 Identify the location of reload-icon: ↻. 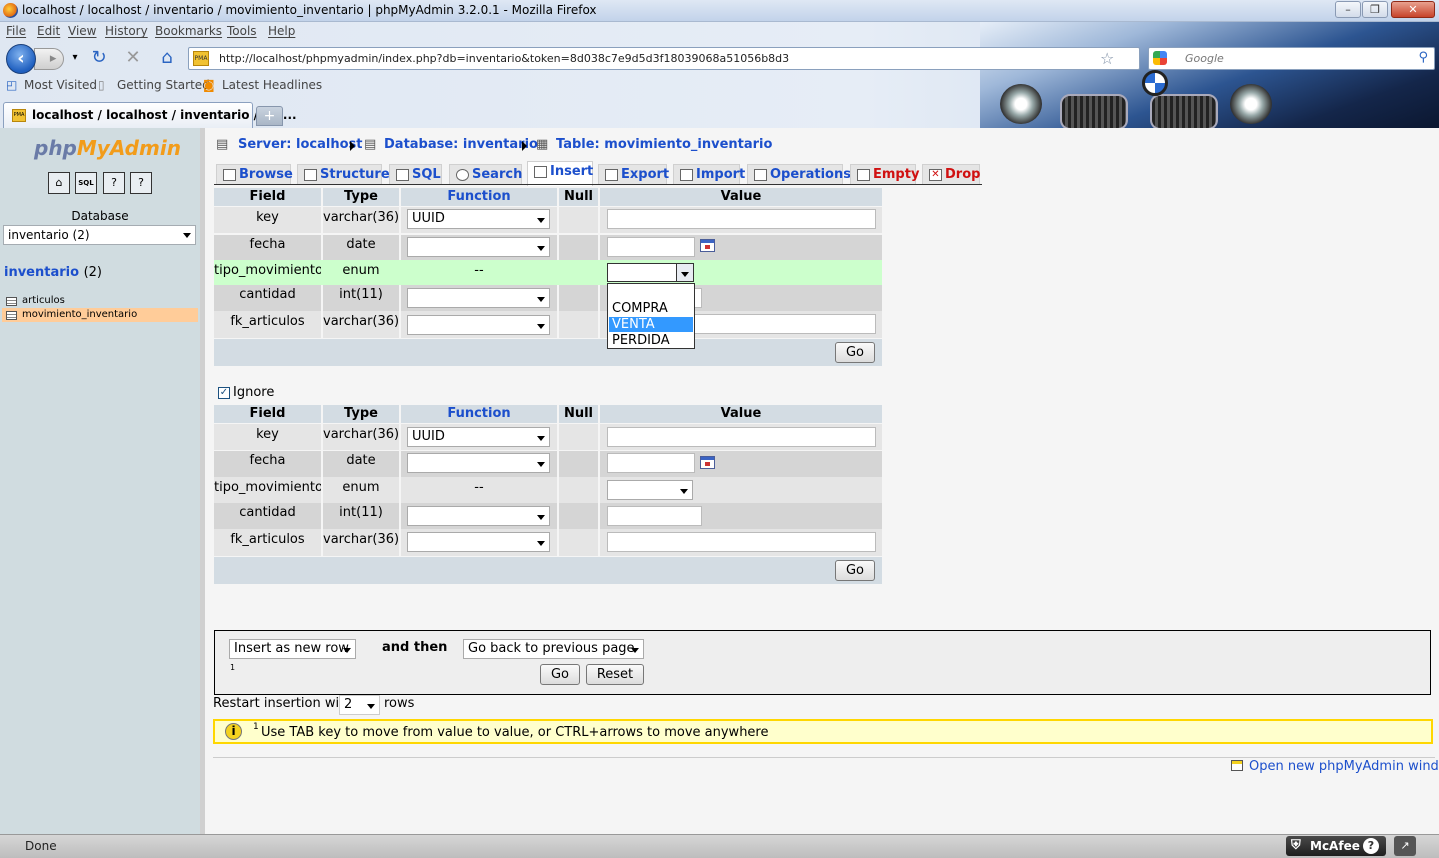
(99, 58).